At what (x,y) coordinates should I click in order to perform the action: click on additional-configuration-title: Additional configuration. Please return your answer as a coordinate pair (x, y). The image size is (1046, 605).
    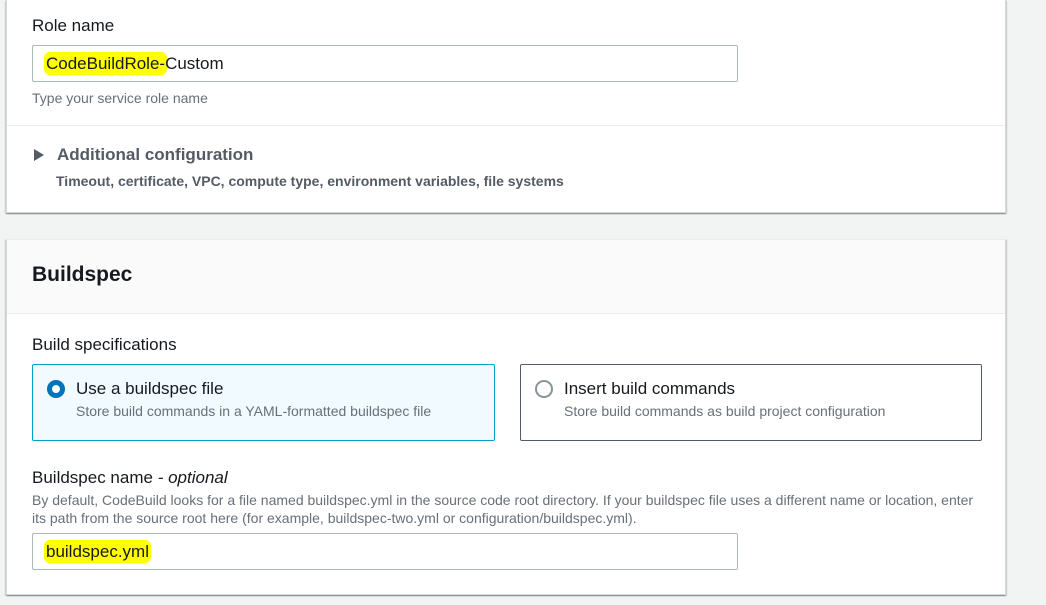
    Looking at the image, I should click on (155, 154).